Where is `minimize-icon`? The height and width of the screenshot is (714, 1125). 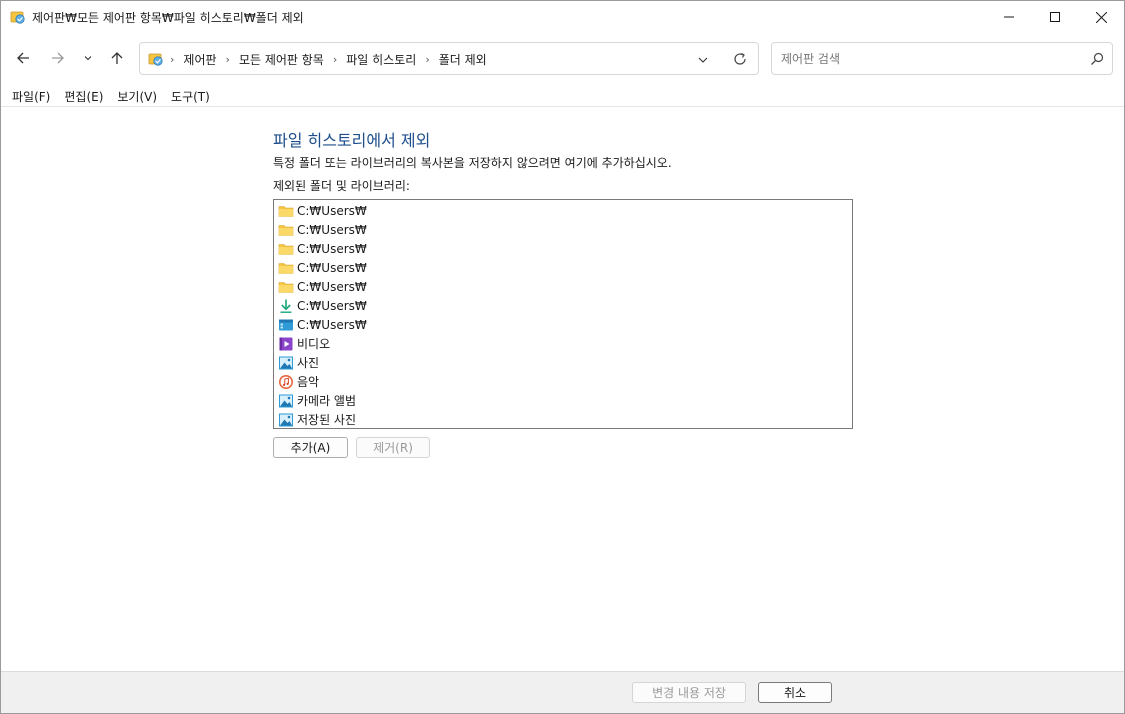 minimize-icon is located at coordinates (1009, 17).